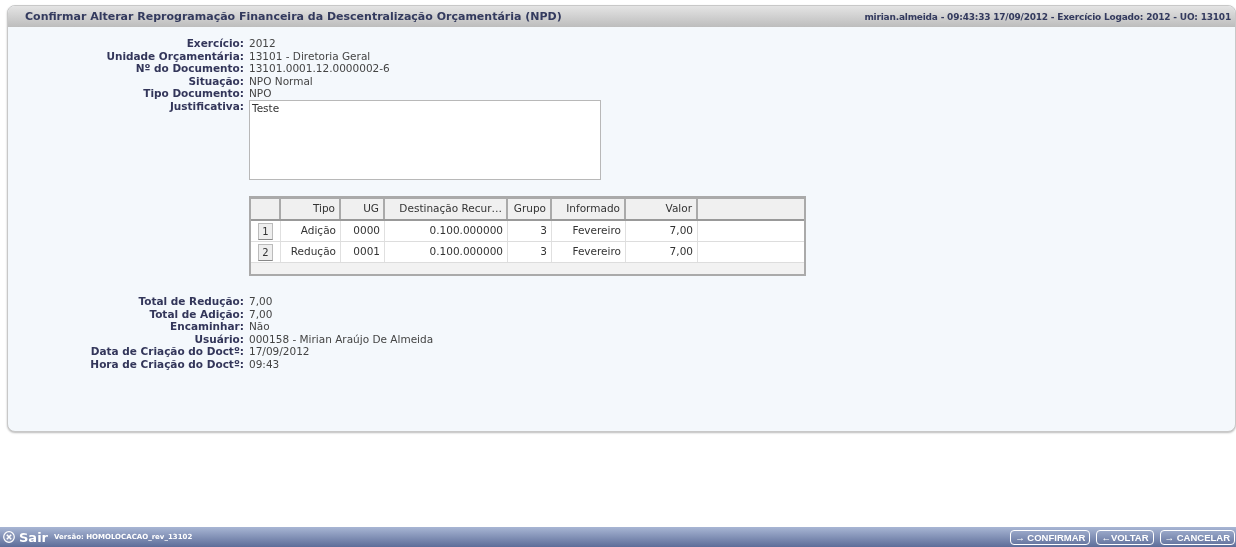 Image resolution: width=1236 pixels, height=547 pixels. Describe the element at coordinates (293, 16) in the screenshot. I see `page-title: Confirmar Alterar Reprogramação Financeira da Descentralização Orçamentária (NPD)` at that location.